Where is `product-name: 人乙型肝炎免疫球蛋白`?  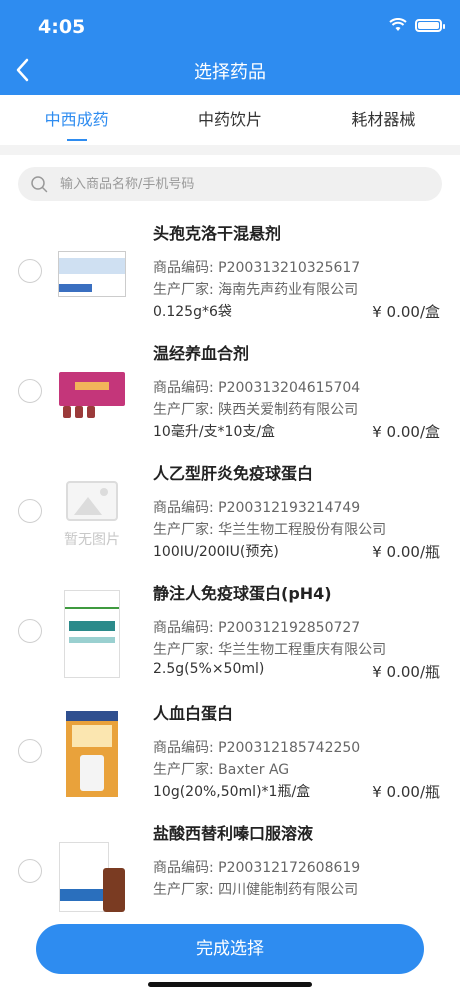 product-name: 人乙型肝炎免疫球蛋白 is located at coordinates (233, 473).